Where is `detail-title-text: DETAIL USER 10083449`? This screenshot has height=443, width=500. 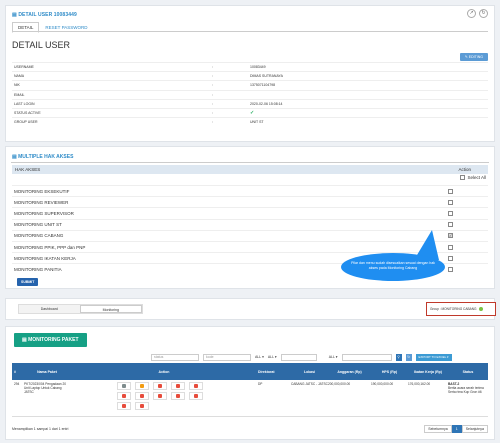
detail-title-text: DETAIL USER 10083449 is located at coordinates (47, 15).